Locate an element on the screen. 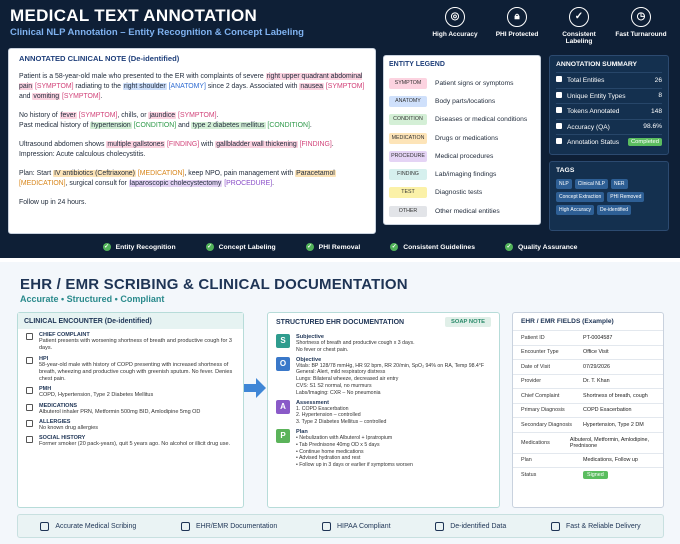 This screenshot has height=544, width=680. summary-value: 8 is located at coordinates (660, 96).